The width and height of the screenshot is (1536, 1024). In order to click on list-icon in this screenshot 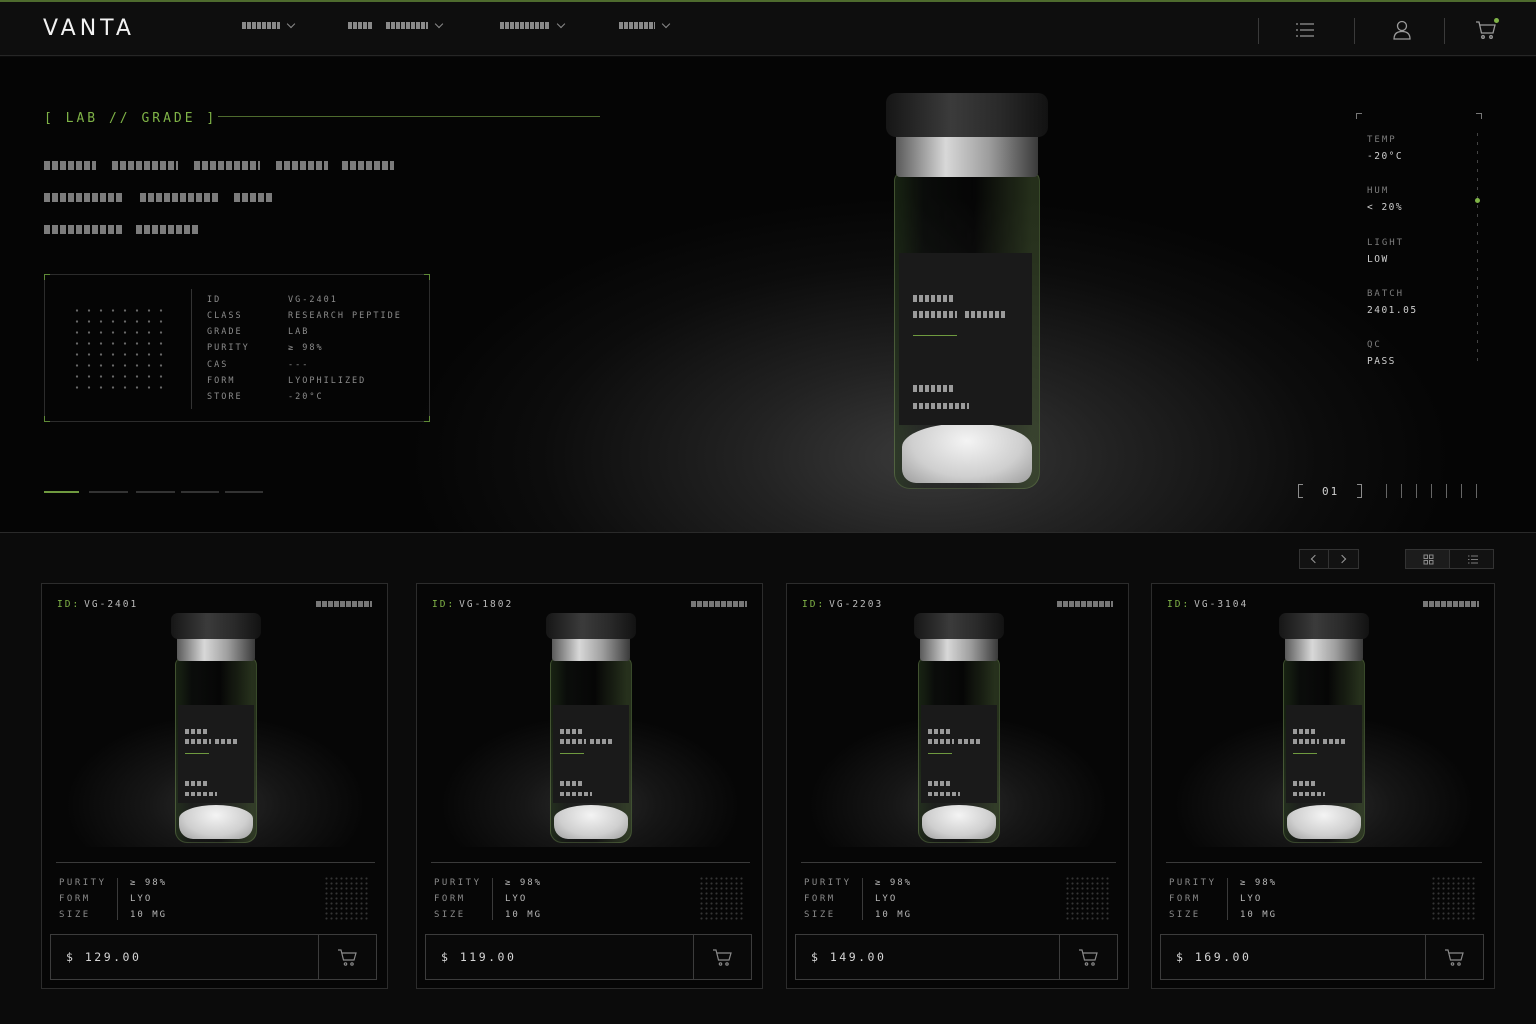, I will do `click(1305, 30)`.